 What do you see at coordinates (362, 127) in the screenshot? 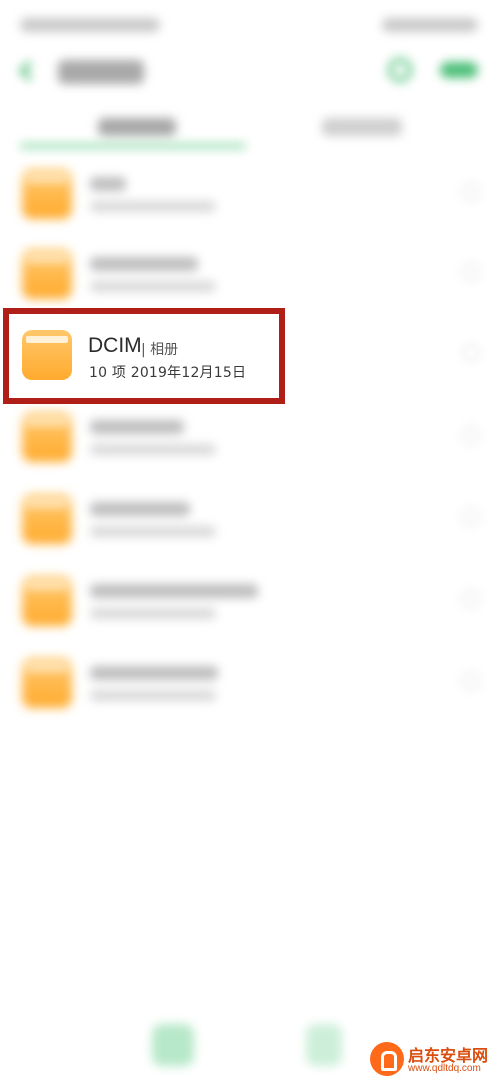
I see `tab-inactive` at bounding box center [362, 127].